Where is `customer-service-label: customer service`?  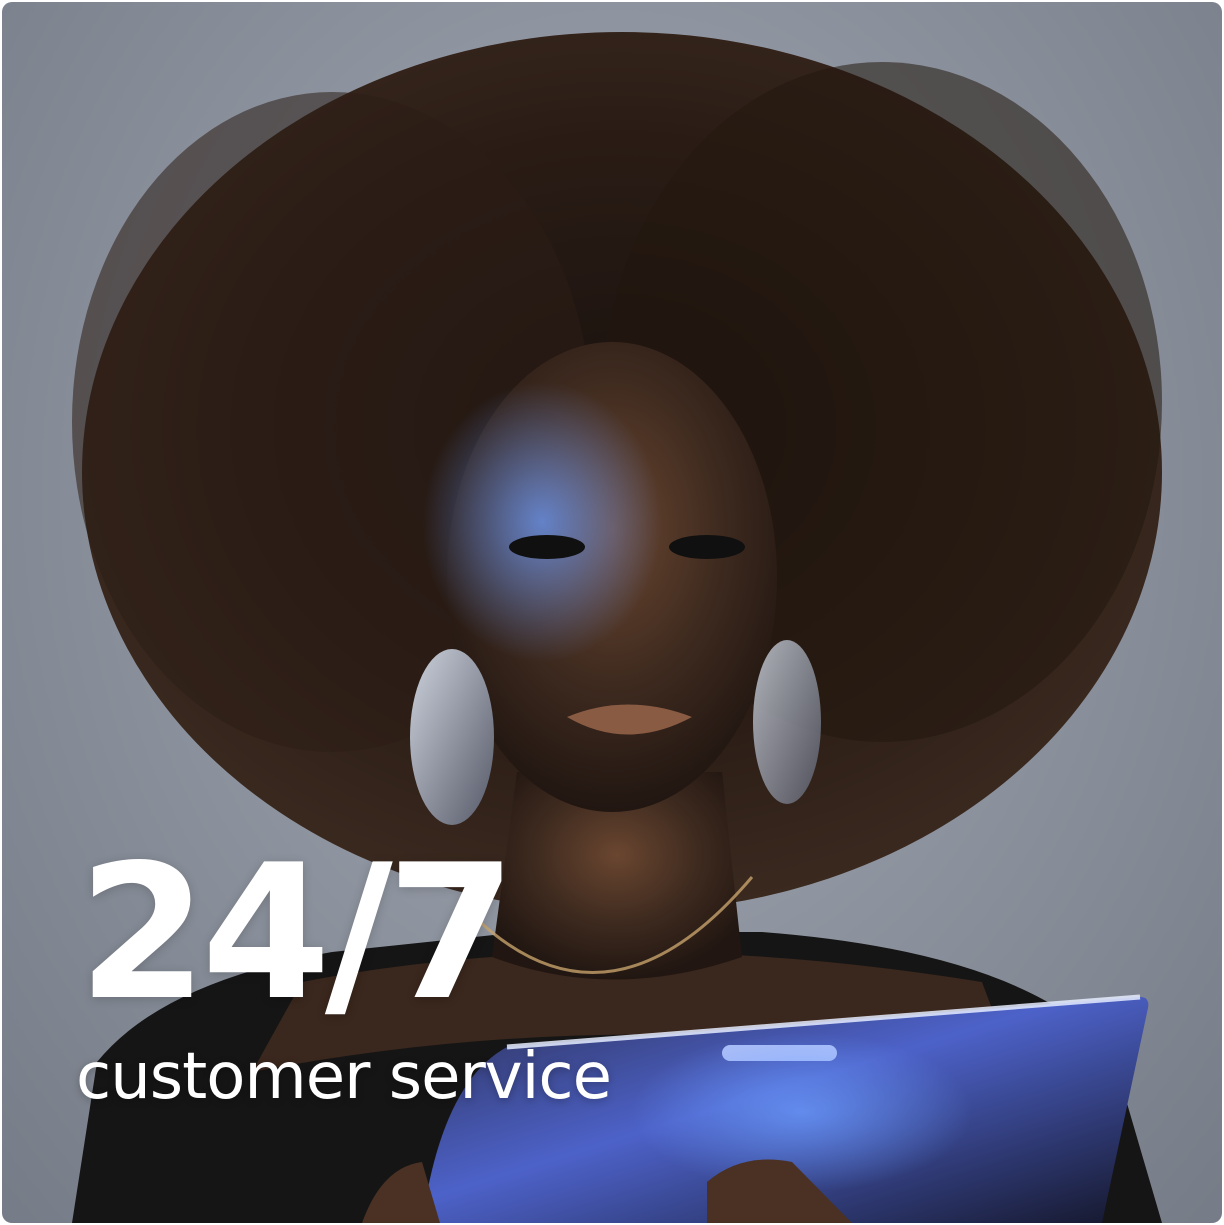 customer-service-label: customer service is located at coordinates (344, 1077).